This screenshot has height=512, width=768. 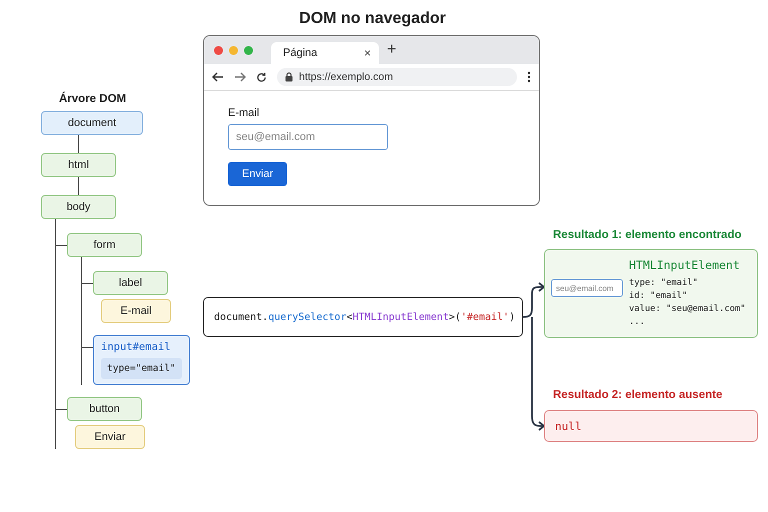 I want to click on dom-node: document, so click(x=92, y=123).